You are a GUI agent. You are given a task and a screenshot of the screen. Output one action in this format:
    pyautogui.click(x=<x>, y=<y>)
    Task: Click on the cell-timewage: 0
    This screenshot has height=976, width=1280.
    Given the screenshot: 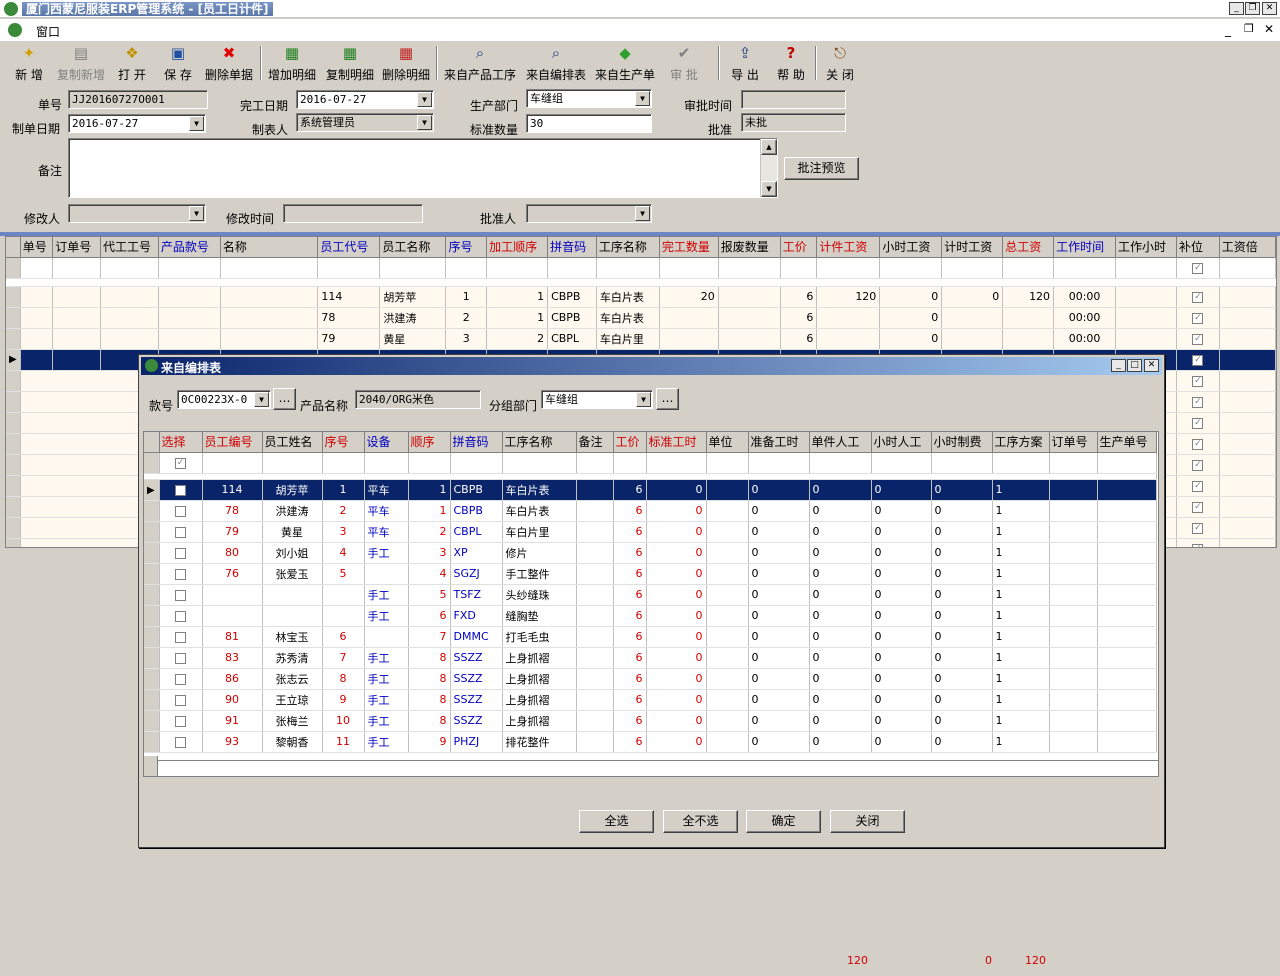 What is the action you would take?
    pyautogui.click(x=972, y=297)
    